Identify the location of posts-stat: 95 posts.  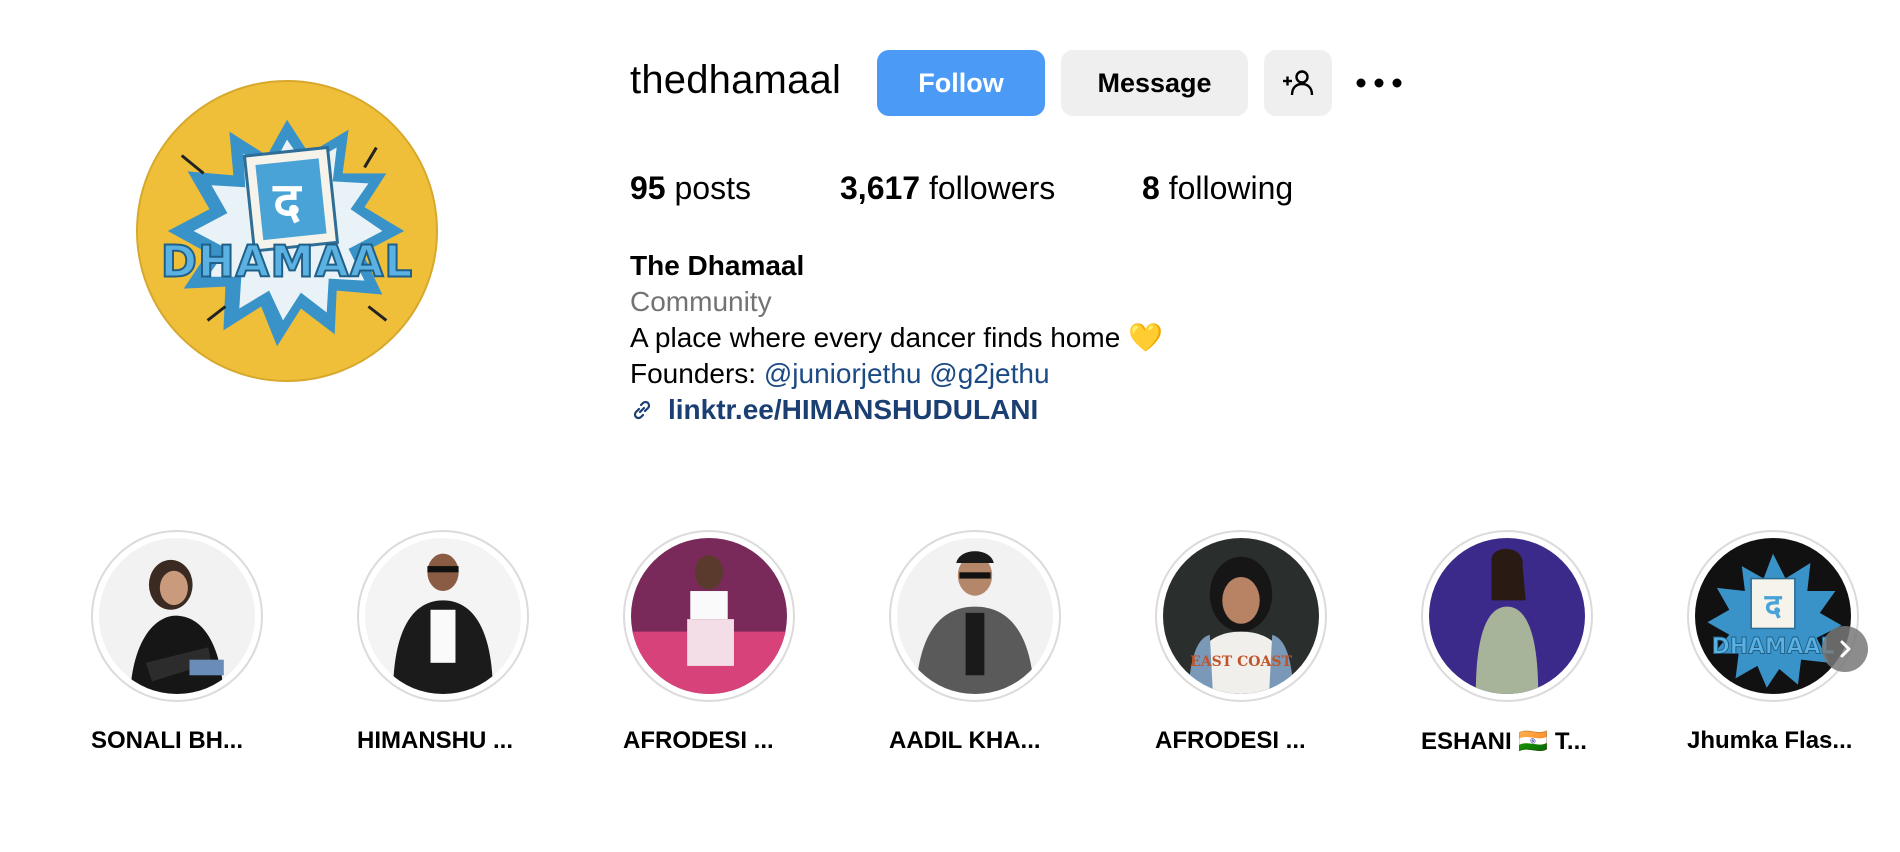
(690, 188).